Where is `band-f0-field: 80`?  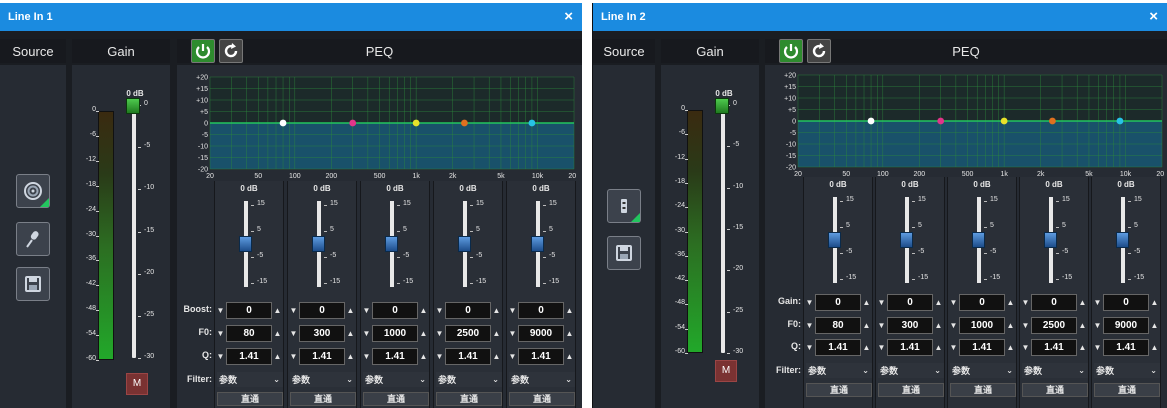
band-f0-field: 80 is located at coordinates (249, 333).